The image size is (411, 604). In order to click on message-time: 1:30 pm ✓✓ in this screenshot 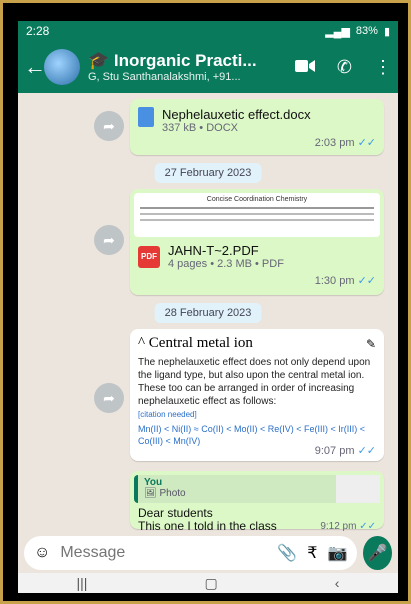, I will do `click(345, 281)`.